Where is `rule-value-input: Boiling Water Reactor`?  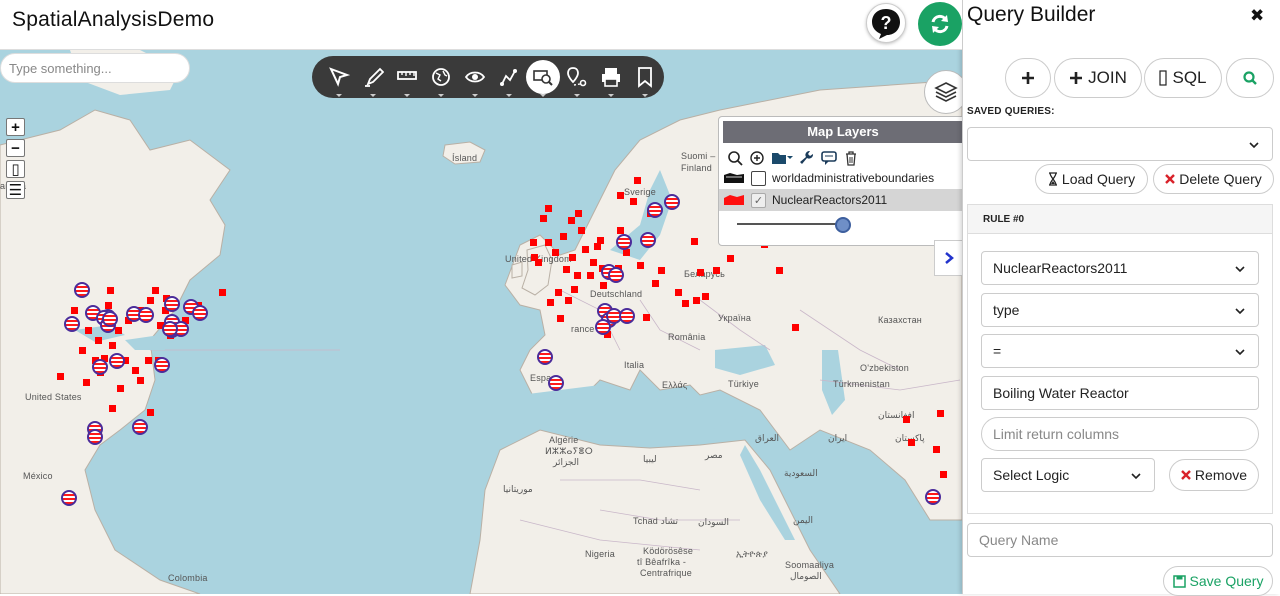 rule-value-input: Boiling Water Reactor is located at coordinates (1120, 393).